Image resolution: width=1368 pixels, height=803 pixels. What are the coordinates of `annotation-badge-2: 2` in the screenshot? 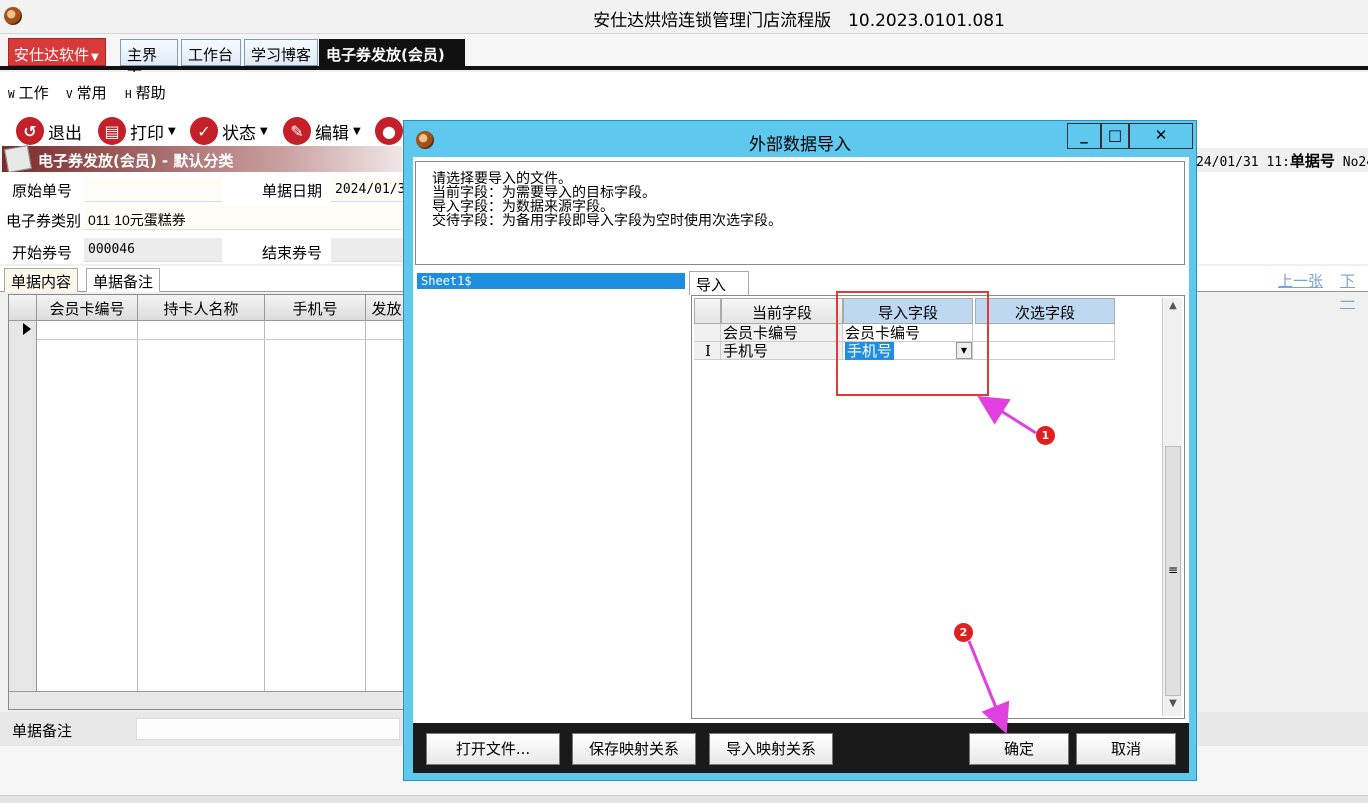 It's located at (963, 632).